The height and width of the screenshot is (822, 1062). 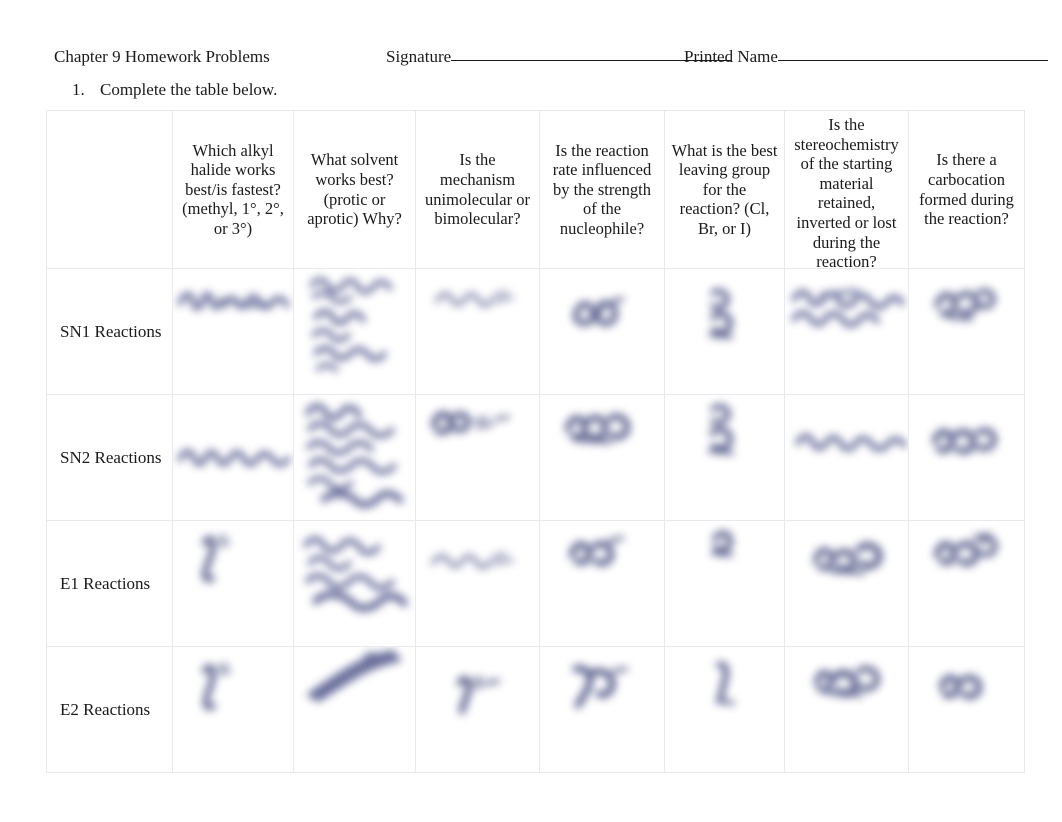 I want to click on row-label-sn2: SN2 Reactions, so click(x=111, y=457).